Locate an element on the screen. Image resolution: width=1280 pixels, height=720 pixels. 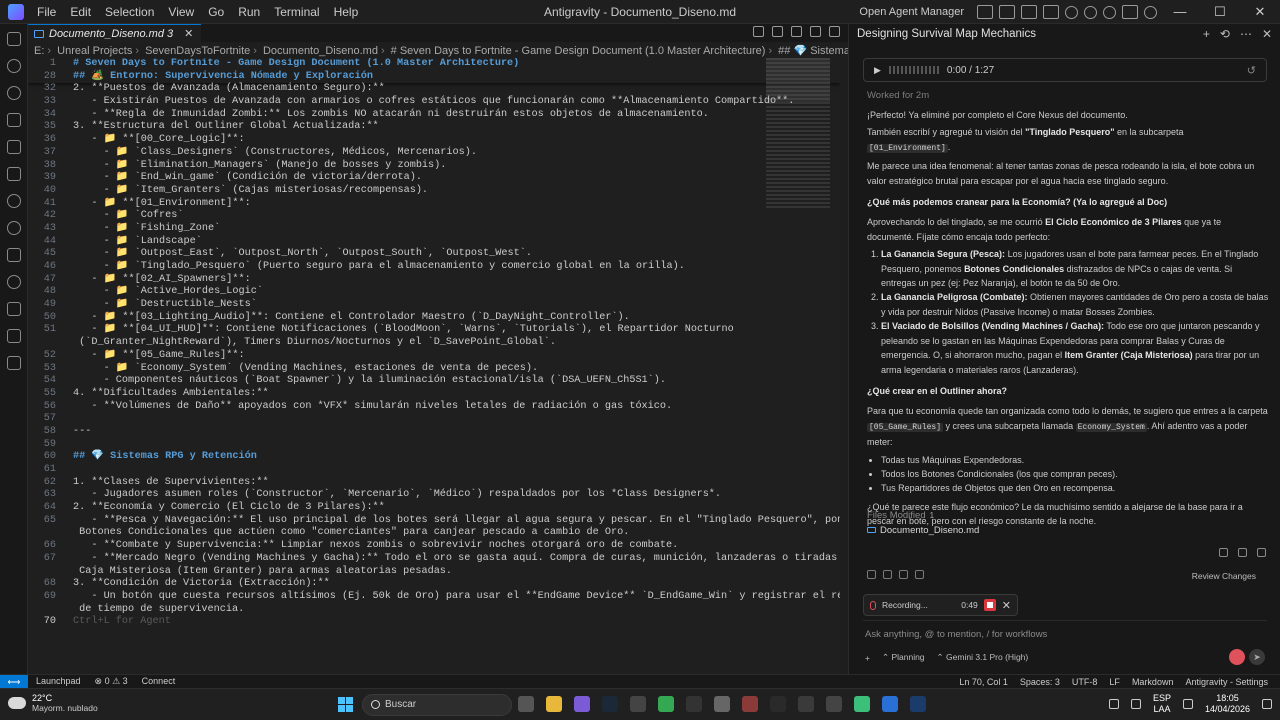
account-icon is located at coordinates (1090, 12).